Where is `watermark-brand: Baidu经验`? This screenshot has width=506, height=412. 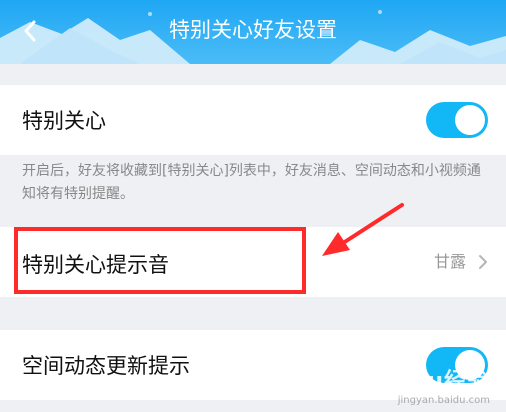
watermark-brand: Baidu经验 is located at coordinates (429, 381).